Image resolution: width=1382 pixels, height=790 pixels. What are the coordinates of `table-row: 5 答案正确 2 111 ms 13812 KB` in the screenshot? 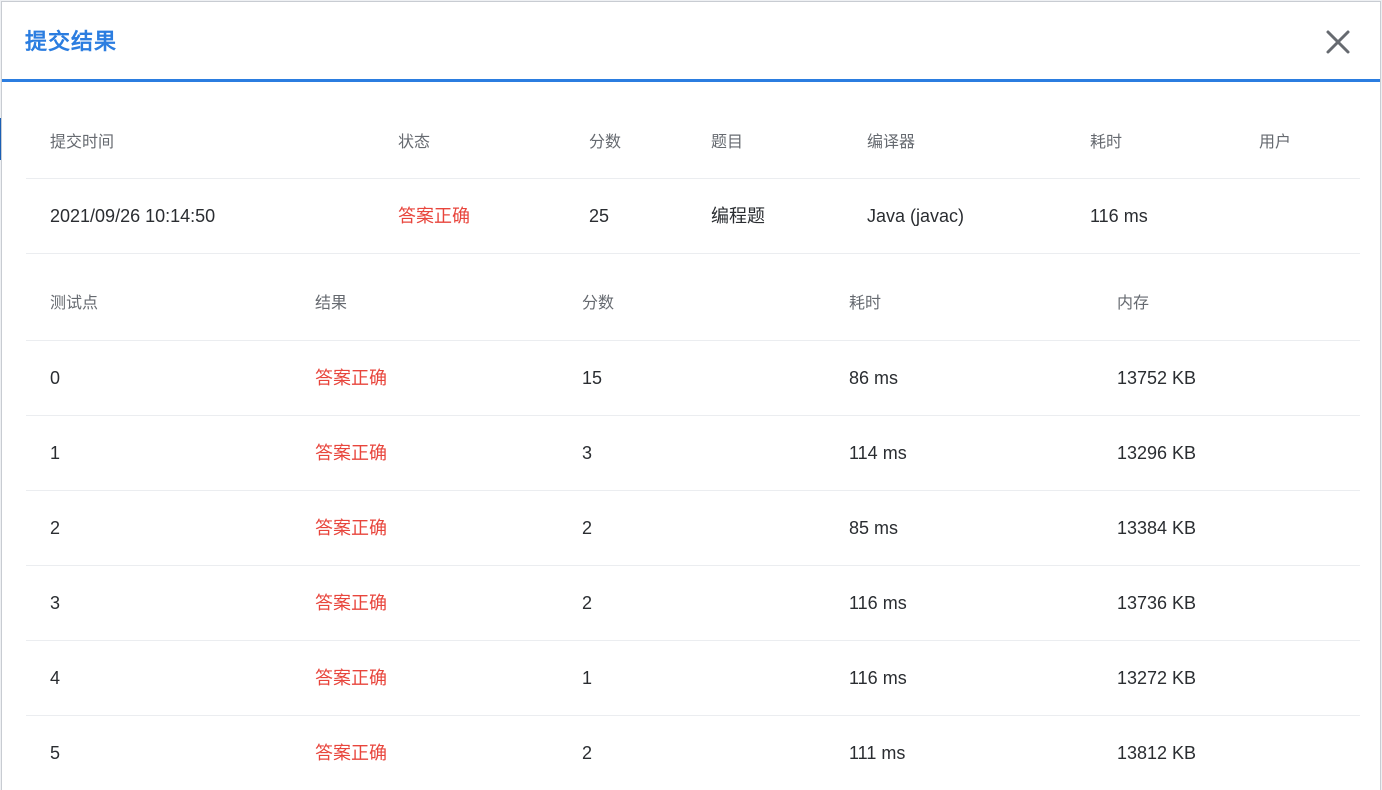 It's located at (693, 753).